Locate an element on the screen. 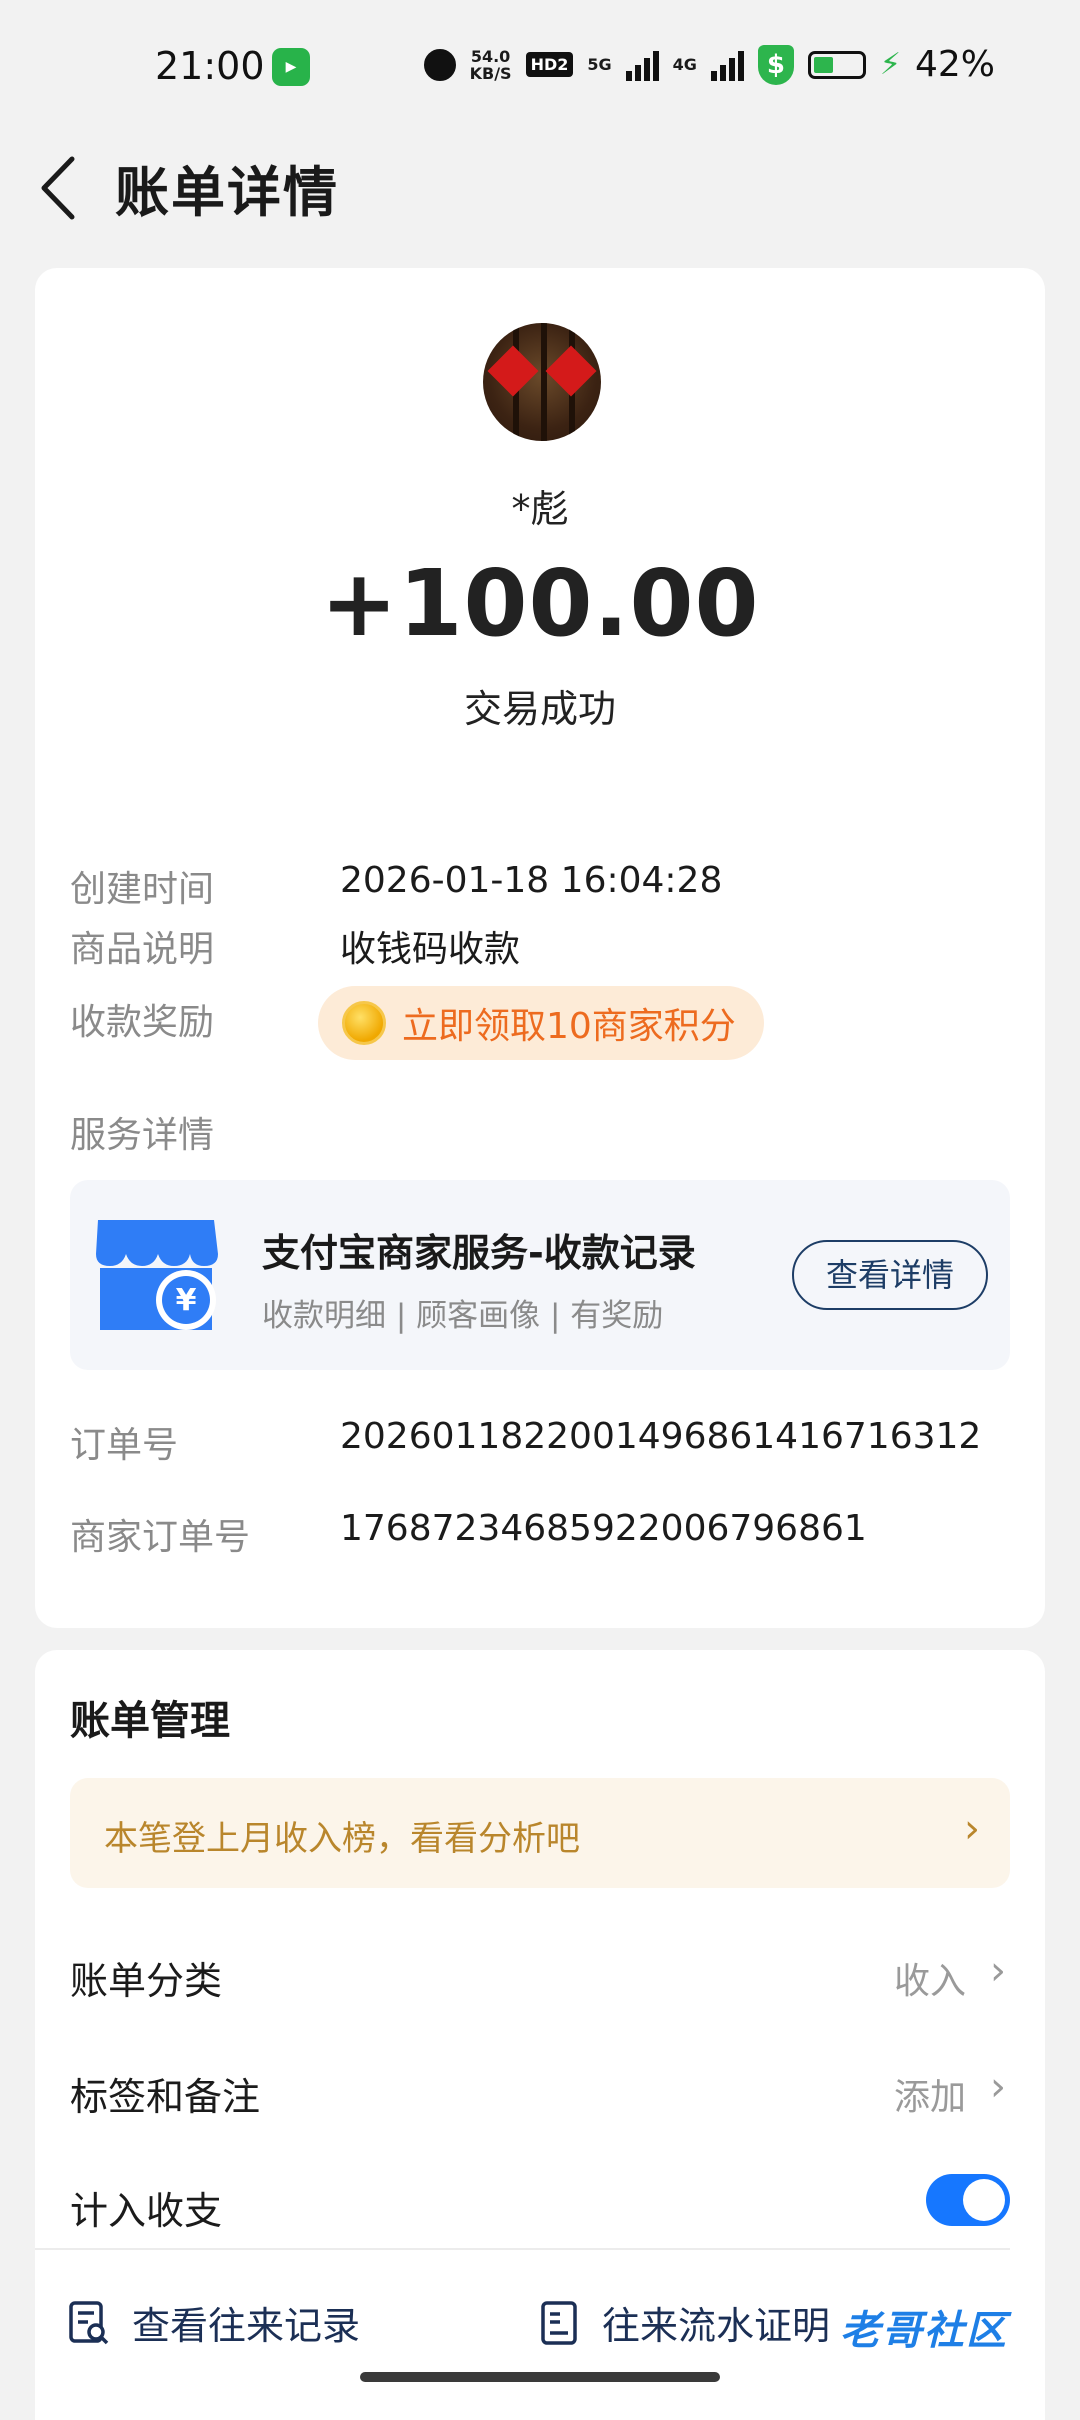 Image resolution: width=1080 pixels, height=2420 pixels. claim-points-button: 立即领取10商家积分 is located at coordinates (541, 1023).